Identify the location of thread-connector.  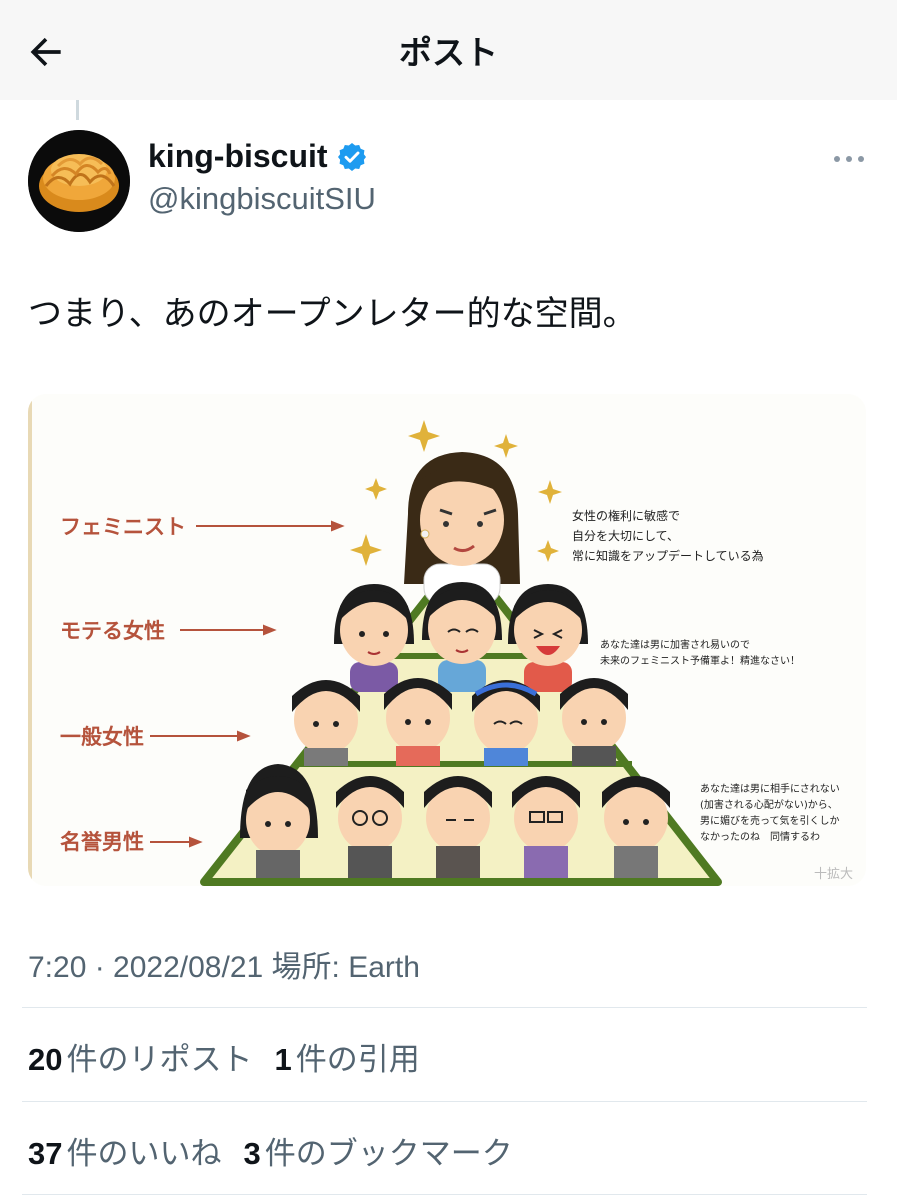
(77, 110).